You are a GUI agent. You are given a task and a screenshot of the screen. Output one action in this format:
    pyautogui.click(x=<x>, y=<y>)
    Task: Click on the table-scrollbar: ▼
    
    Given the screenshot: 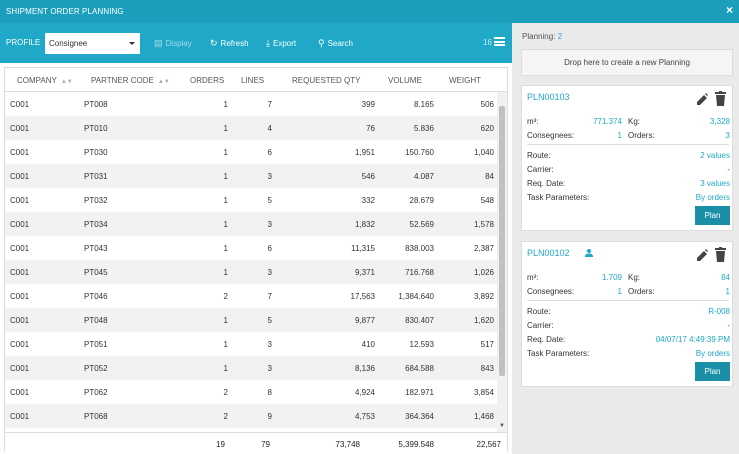 What is the action you would take?
    pyautogui.click(x=502, y=262)
    